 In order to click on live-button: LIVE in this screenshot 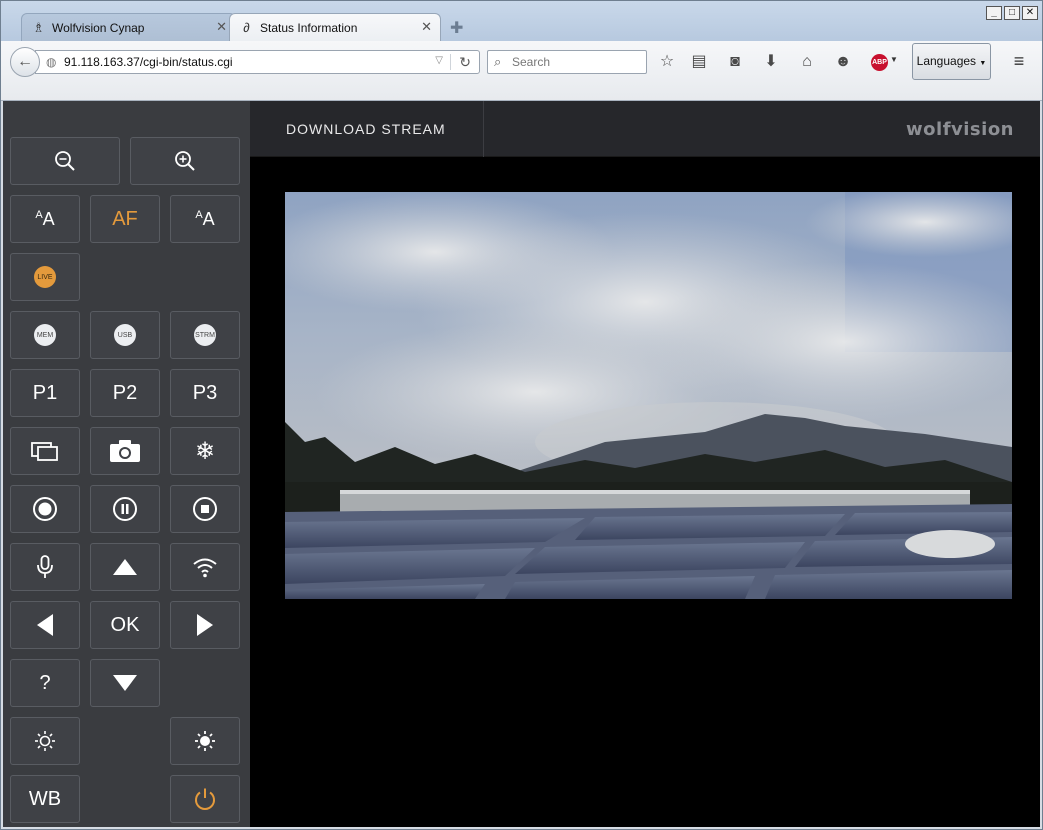, I will do `click(45, 277)`.